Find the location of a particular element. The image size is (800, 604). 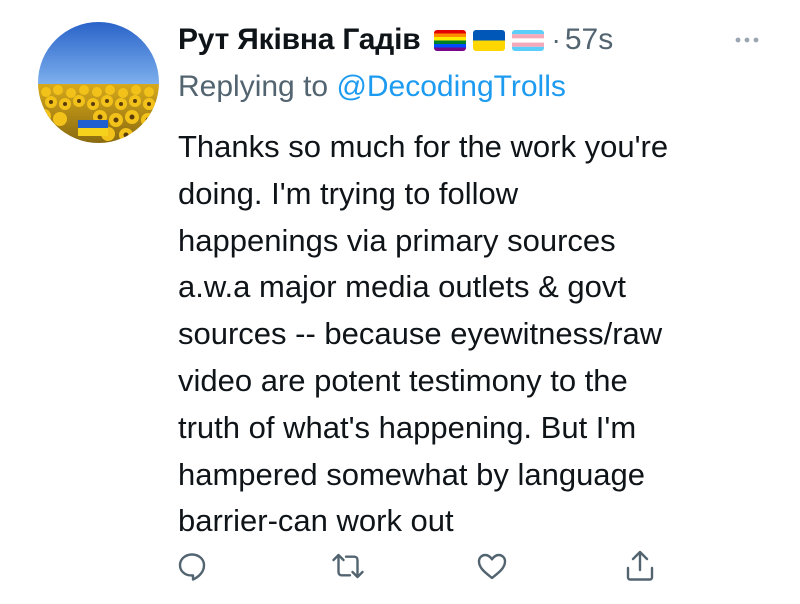

share-button is located at coordinates (640, 566).